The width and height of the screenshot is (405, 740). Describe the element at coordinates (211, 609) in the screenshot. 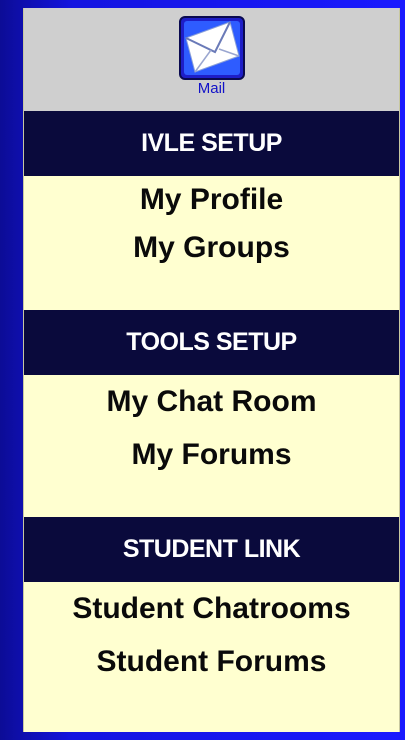

I see `menu-item-student-chatrooms: Student Chatrooms` at that location.